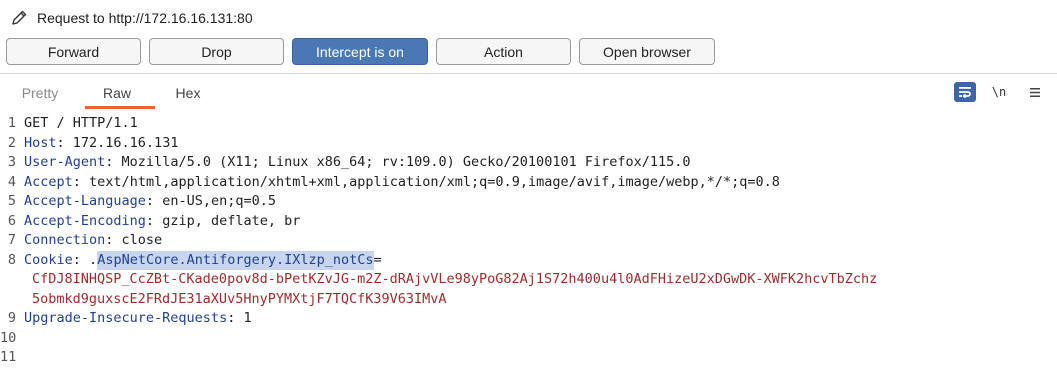 This screenshot has height=387, width=1057. Describe the element at coordinates (65, 162) in the screenshot. I see `header-name: User-Agent` at that location.